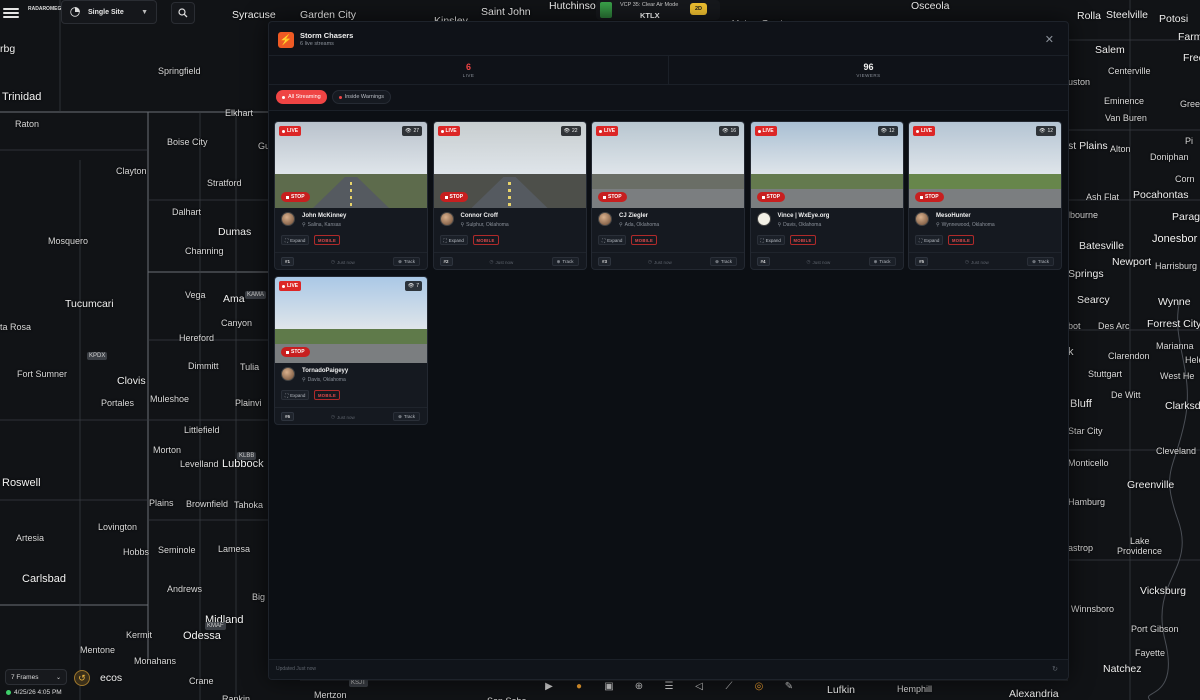 The image size is (1200, 700). What do you see at coordinates (38, 692) in the screenshot?
I see `timestamp-label: 4/25/26 4:05 PM` at bounding box center [38, 692].